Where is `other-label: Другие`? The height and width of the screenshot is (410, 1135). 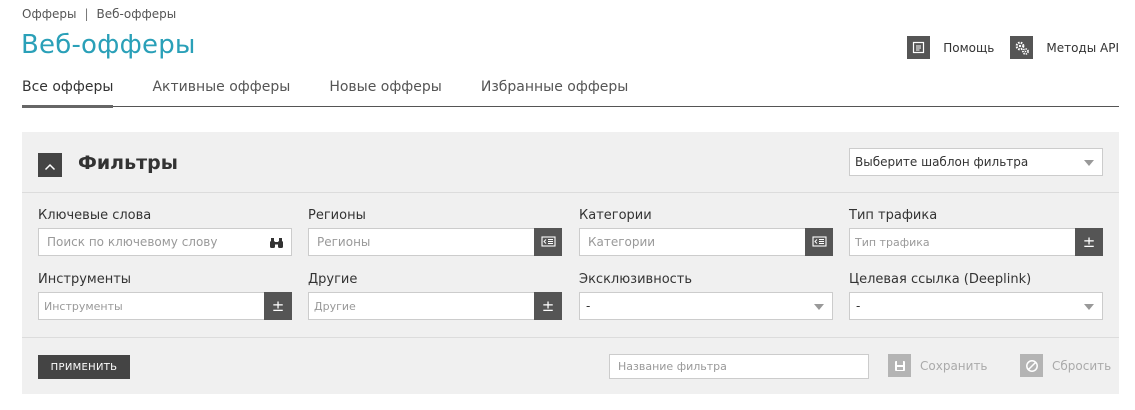 other-label: Другие is located at coordinates (333, 279).